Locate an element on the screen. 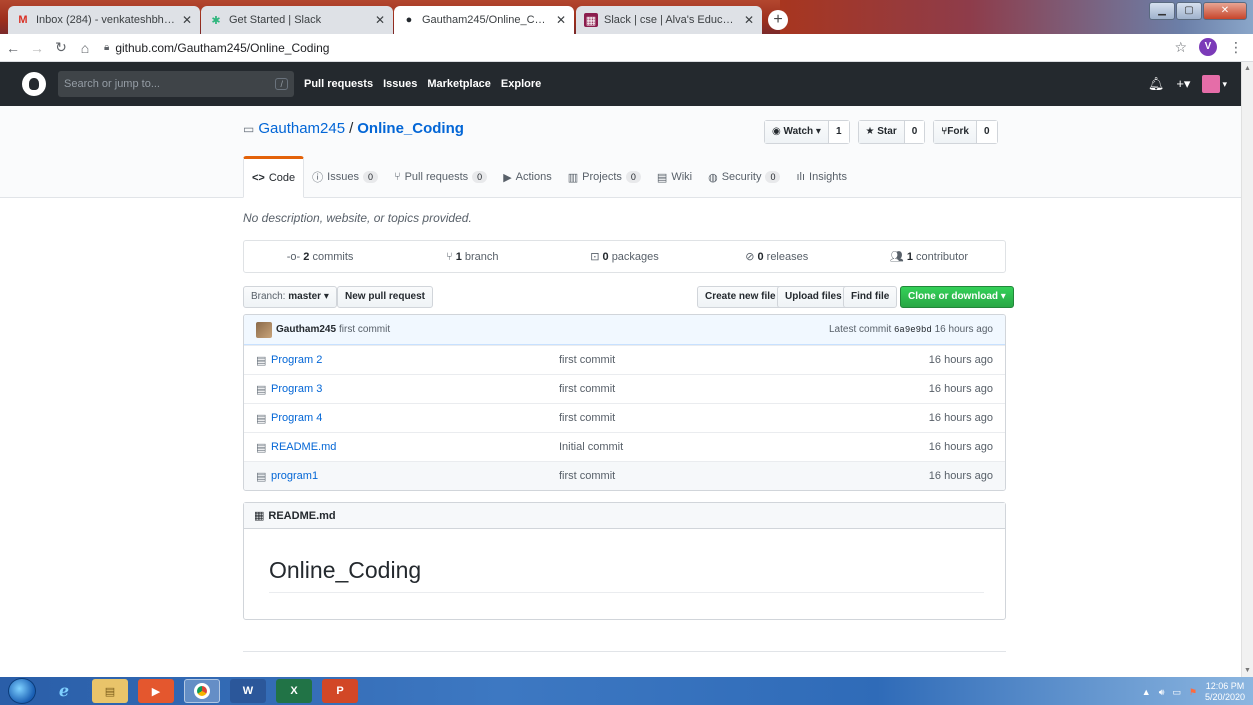  word-icon: W is located at coordinates (248, 691).